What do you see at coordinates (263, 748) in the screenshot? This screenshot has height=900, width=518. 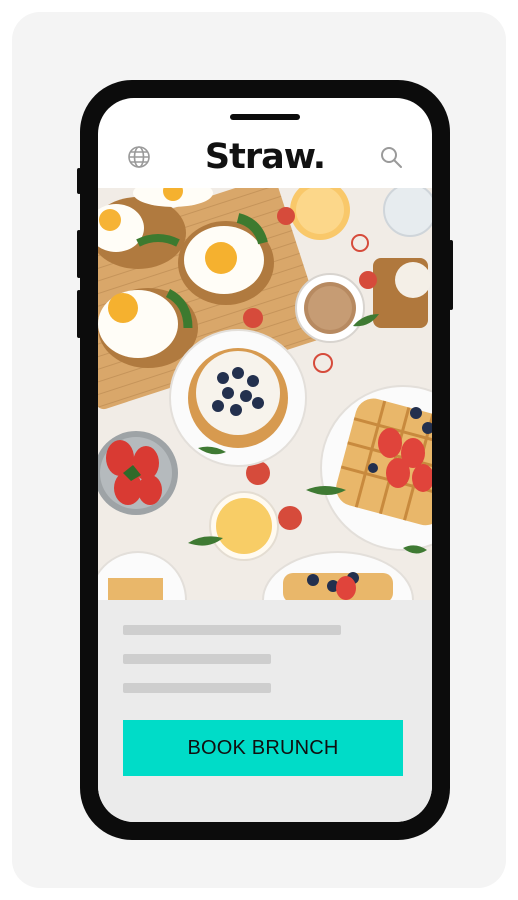 I see `book-brunch-button: BOOK BRUNCH` at bounding box center [263, 748].